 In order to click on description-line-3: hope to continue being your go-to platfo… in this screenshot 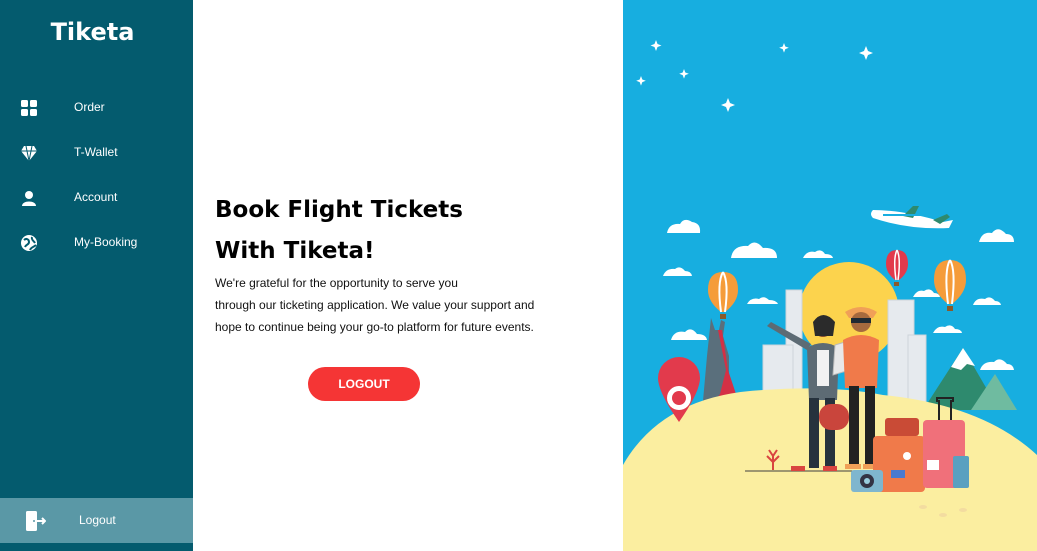, I will do `click(374, 327)`.